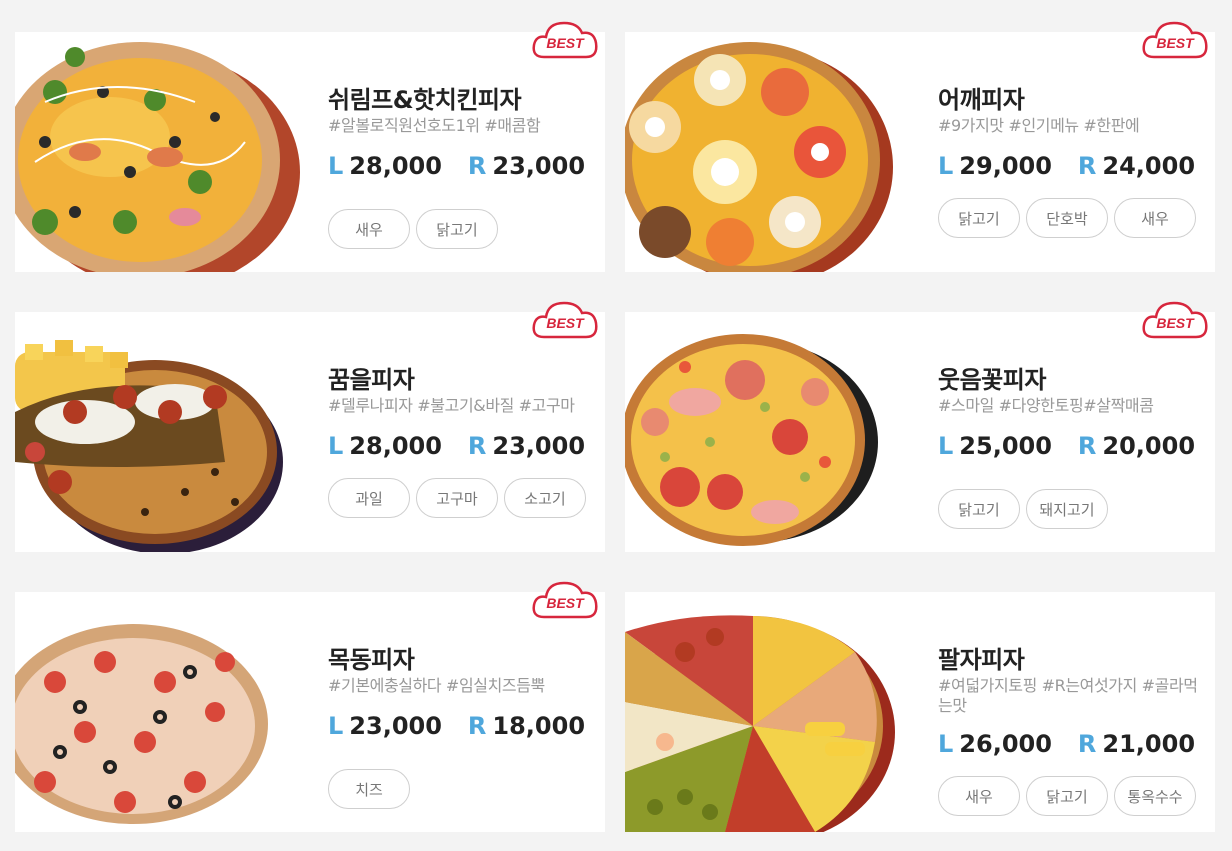 Image resolution: width=1232 pixels, height=851 pixels. What do you see at coordinates (425, 97) in the screenshot?
I see `pizza-name: 쉬림프&핫치킨피자` at bounding box center [425, 97].